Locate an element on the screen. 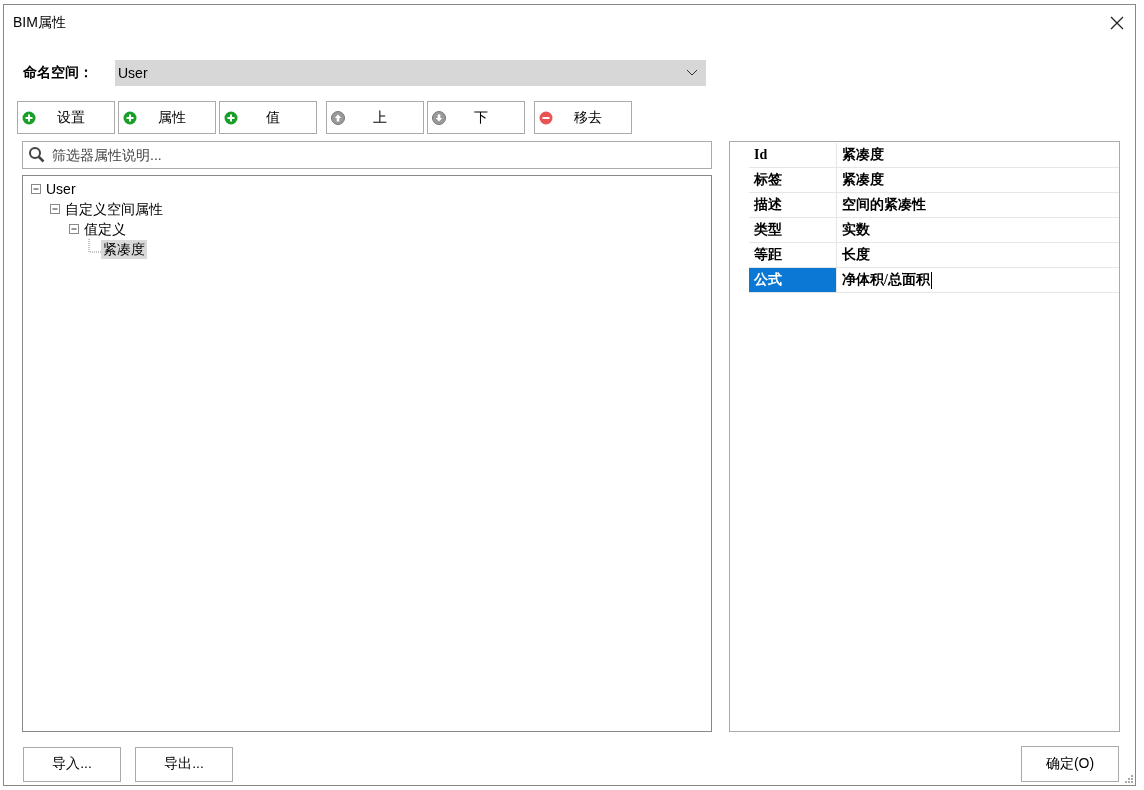  property-value: 长度 is located at coordinates (978, 255).